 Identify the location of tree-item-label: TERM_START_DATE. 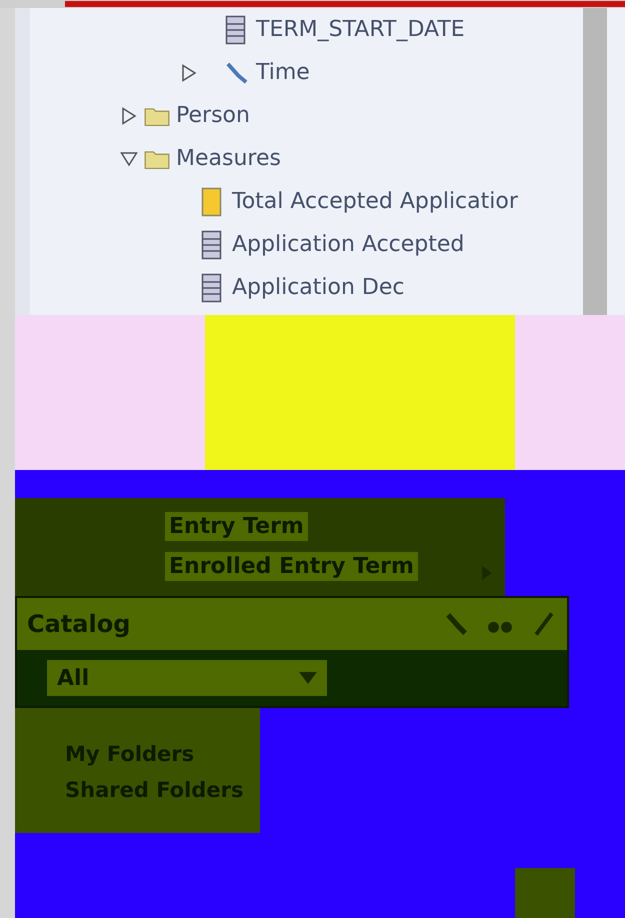
(360, 29).